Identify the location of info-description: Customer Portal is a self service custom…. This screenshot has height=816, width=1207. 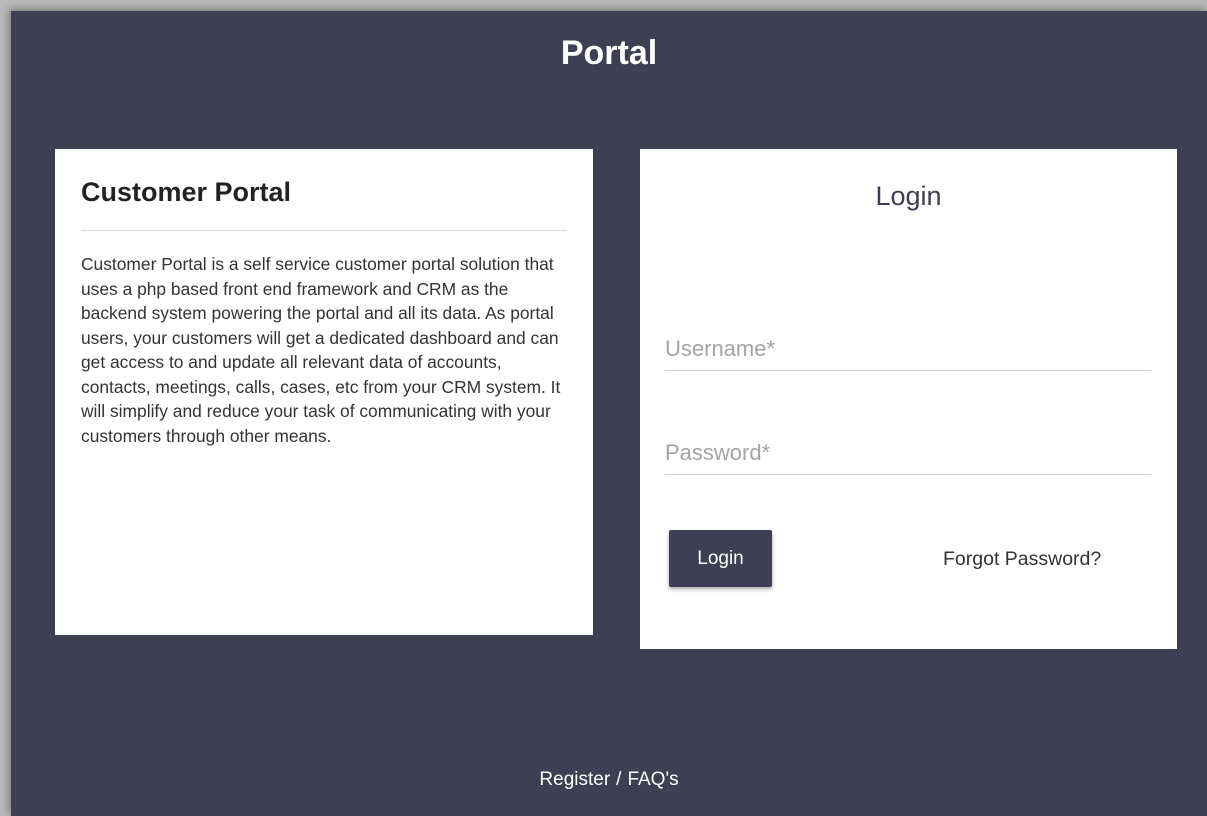
(321, 350).